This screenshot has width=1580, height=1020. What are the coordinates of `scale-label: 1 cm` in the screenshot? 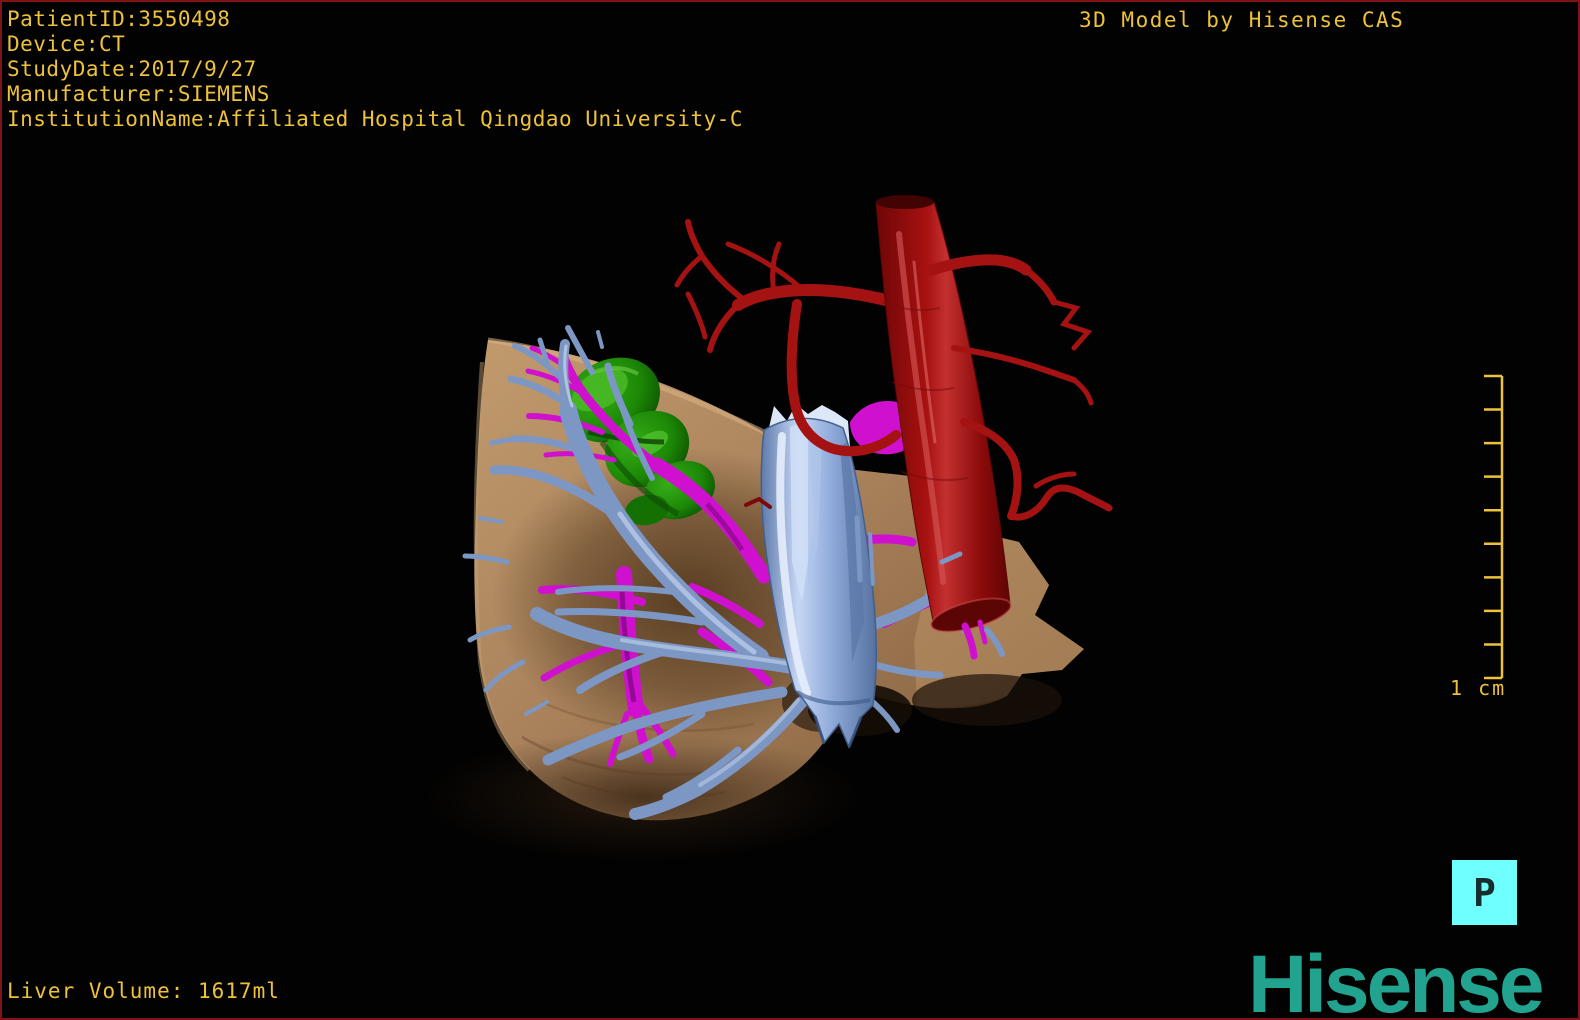 It's located at (1478, 688).